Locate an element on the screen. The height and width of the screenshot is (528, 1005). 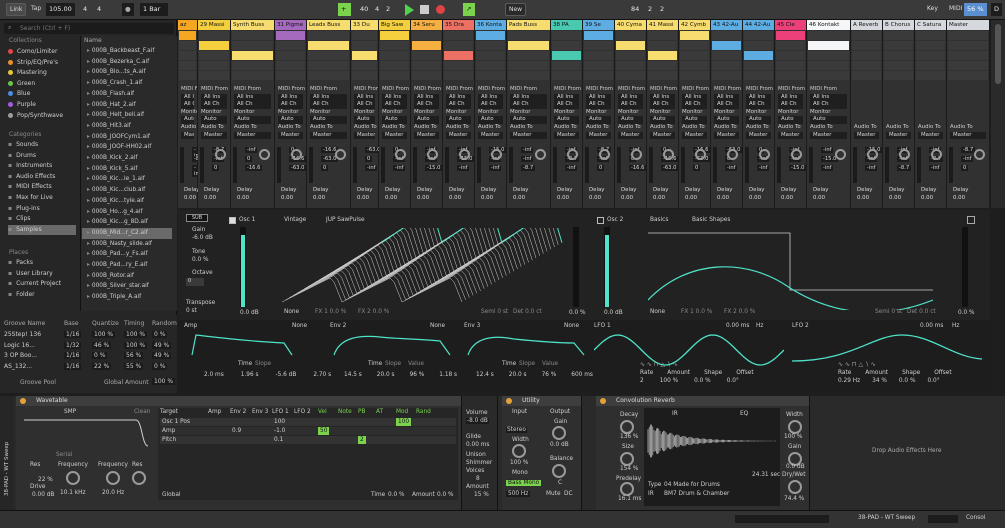
volume-field: -inf is located at coordinates (251, 150).